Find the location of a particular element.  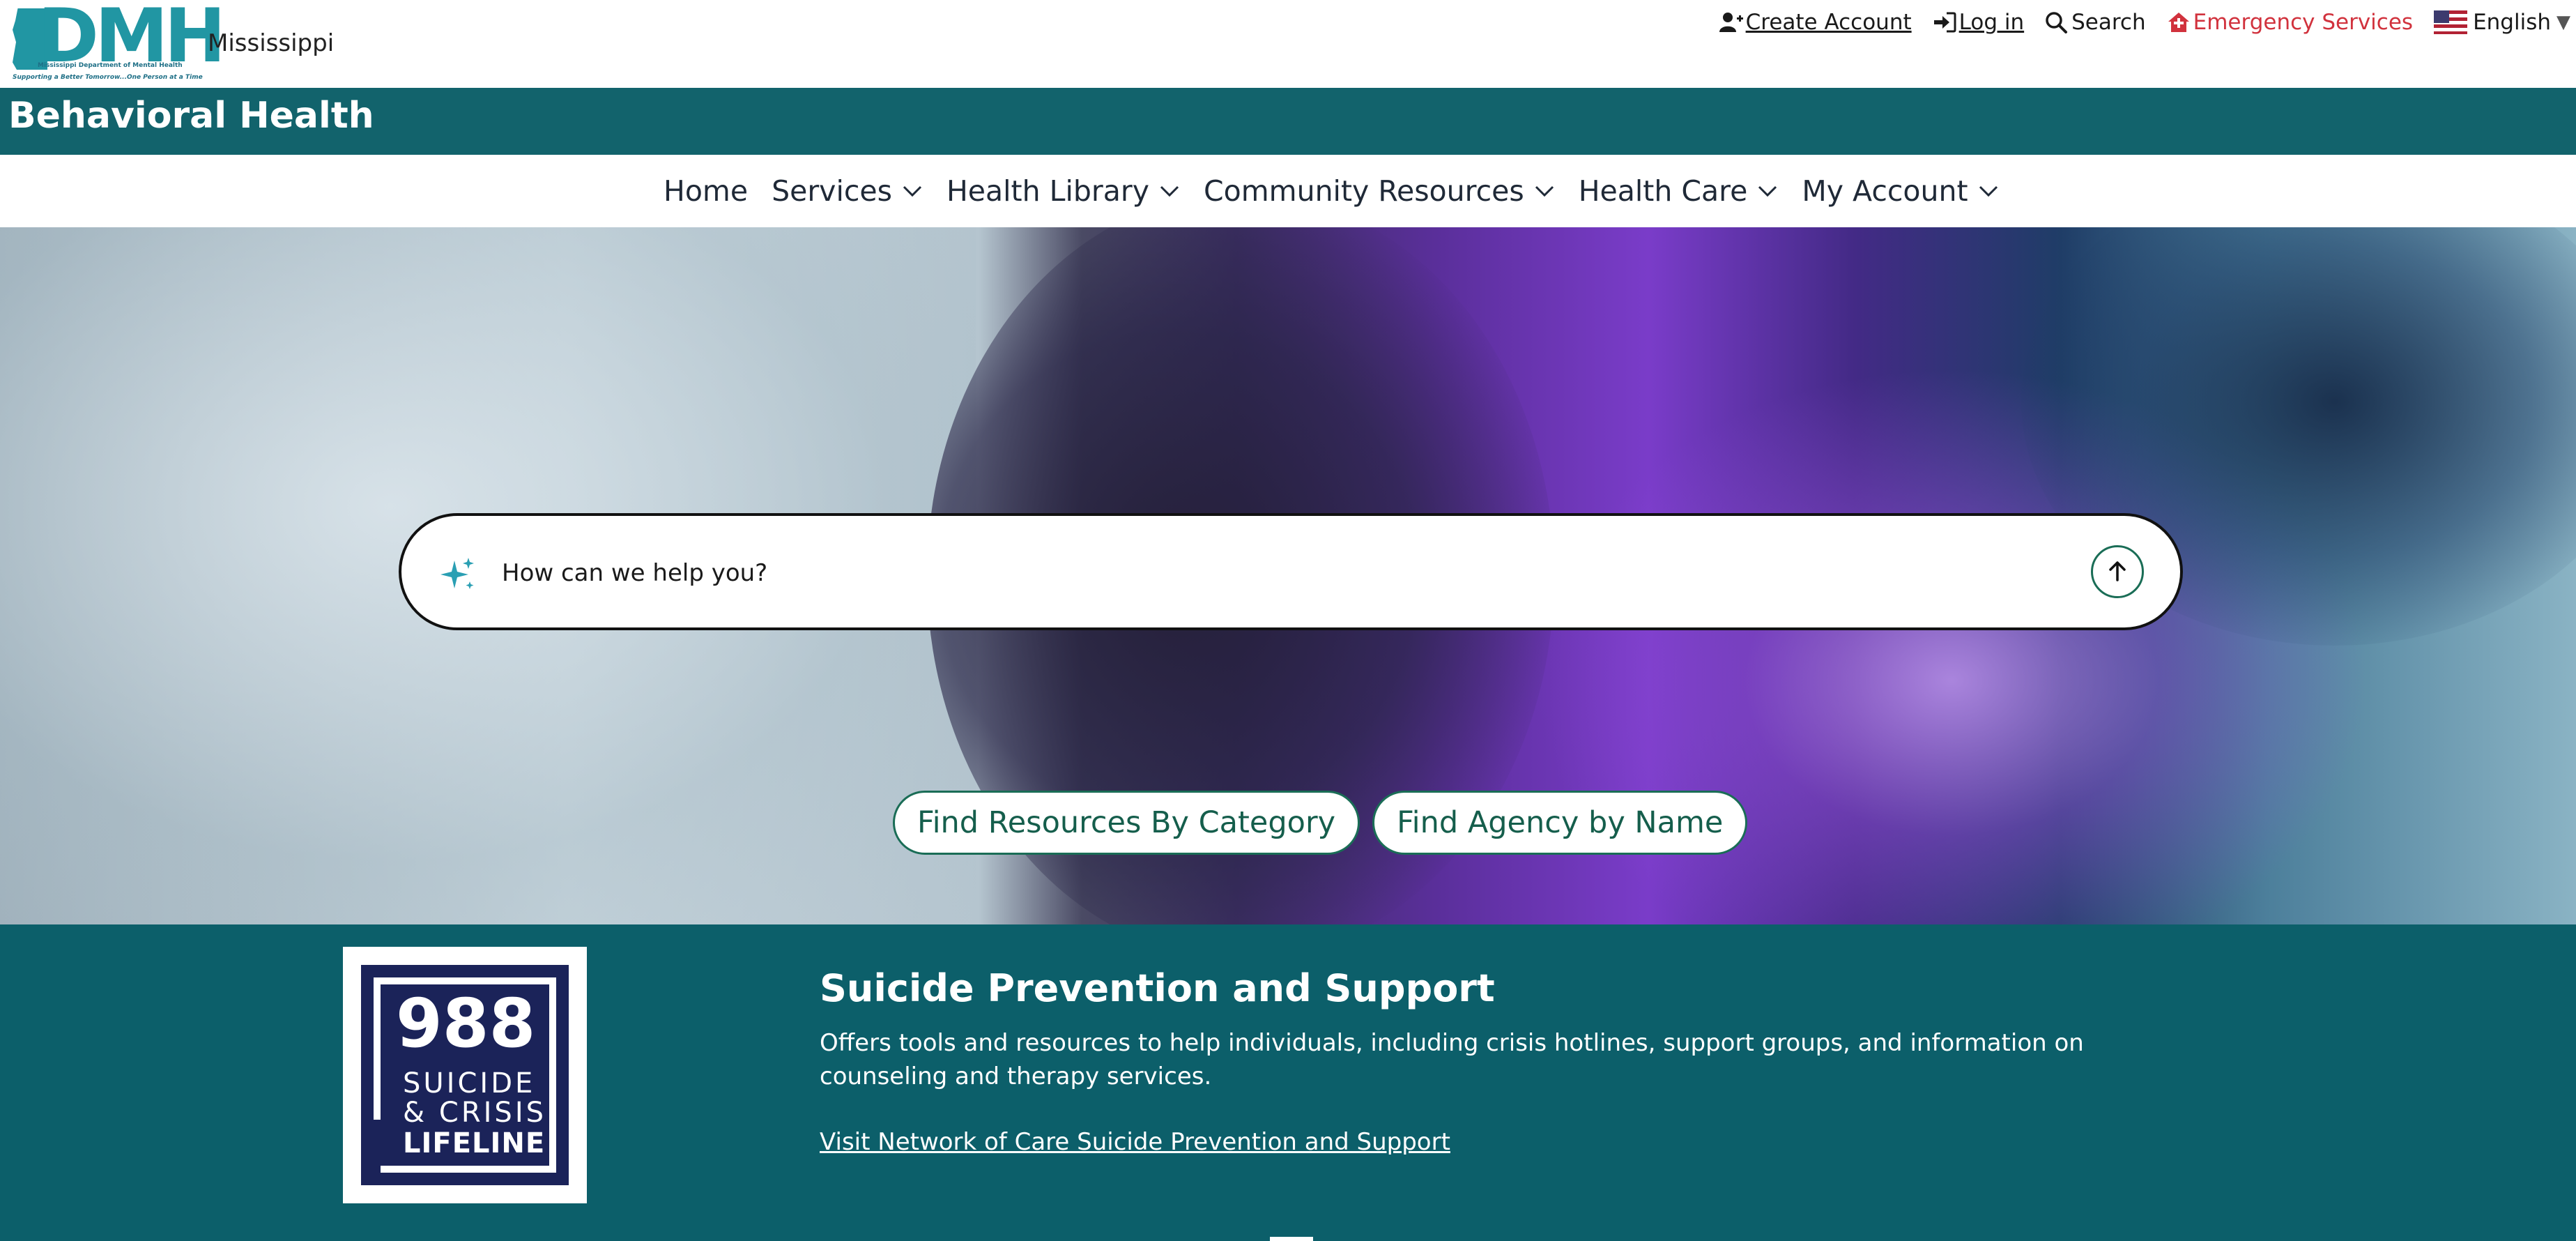

sparkle-icon is located at coordinates (457, 573).